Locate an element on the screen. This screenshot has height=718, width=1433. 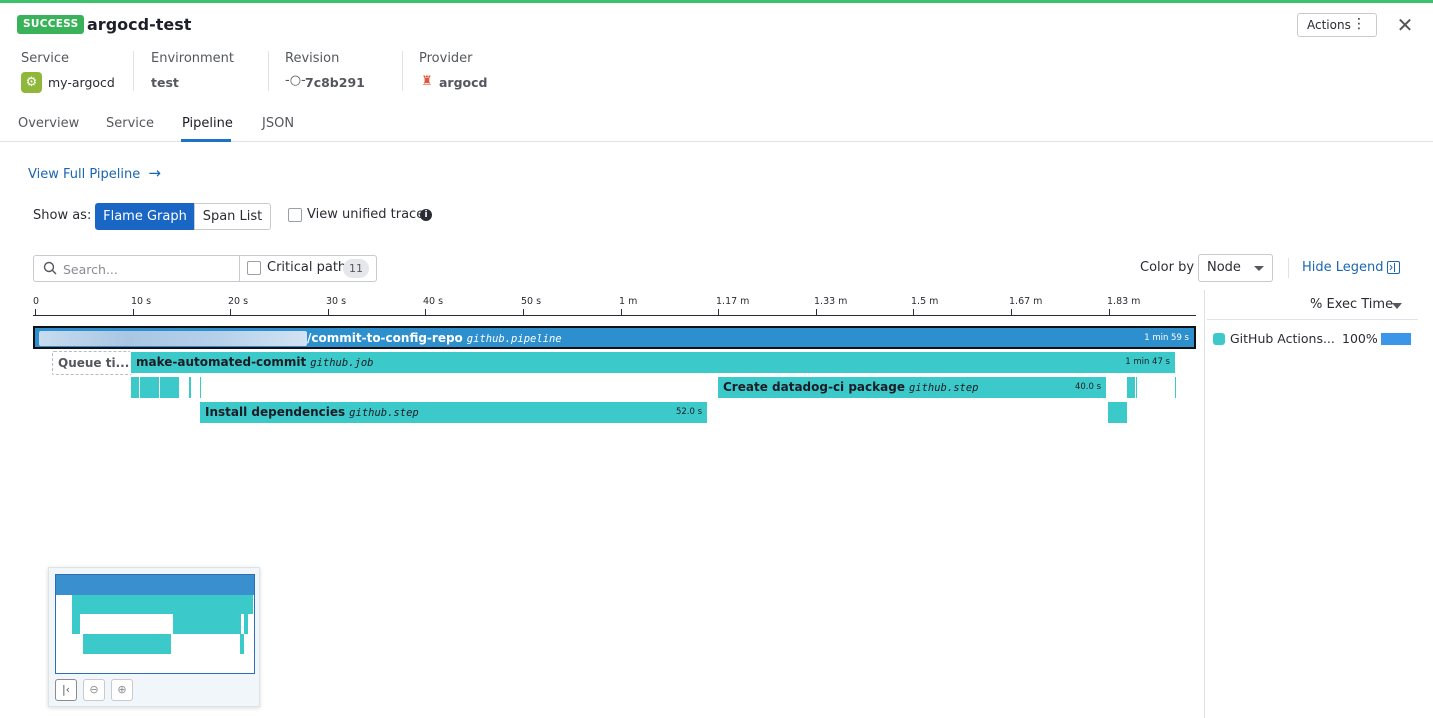
hide-legend-link: Hide Legend is located at coordinates (1343, 267).